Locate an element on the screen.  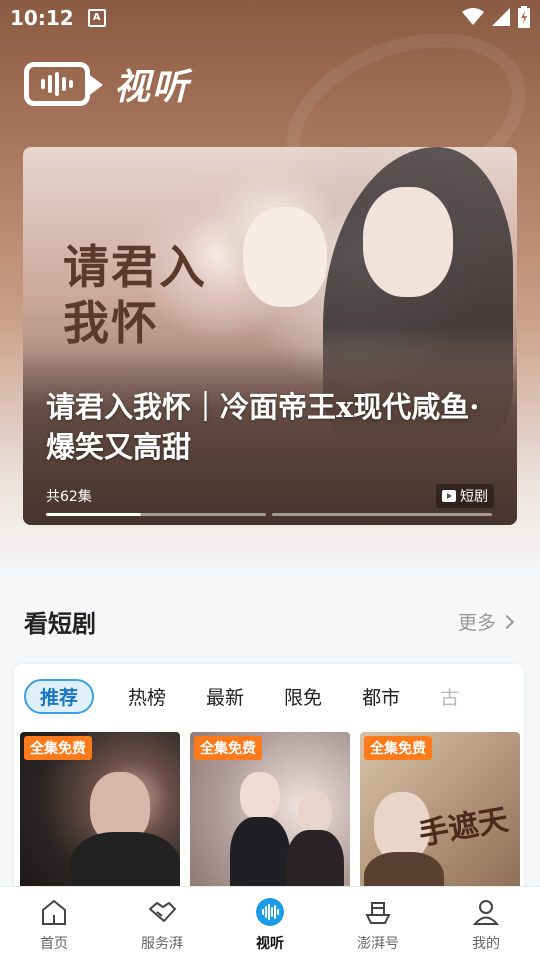
app-logo: 视听 is located at coordinates (107, 84).